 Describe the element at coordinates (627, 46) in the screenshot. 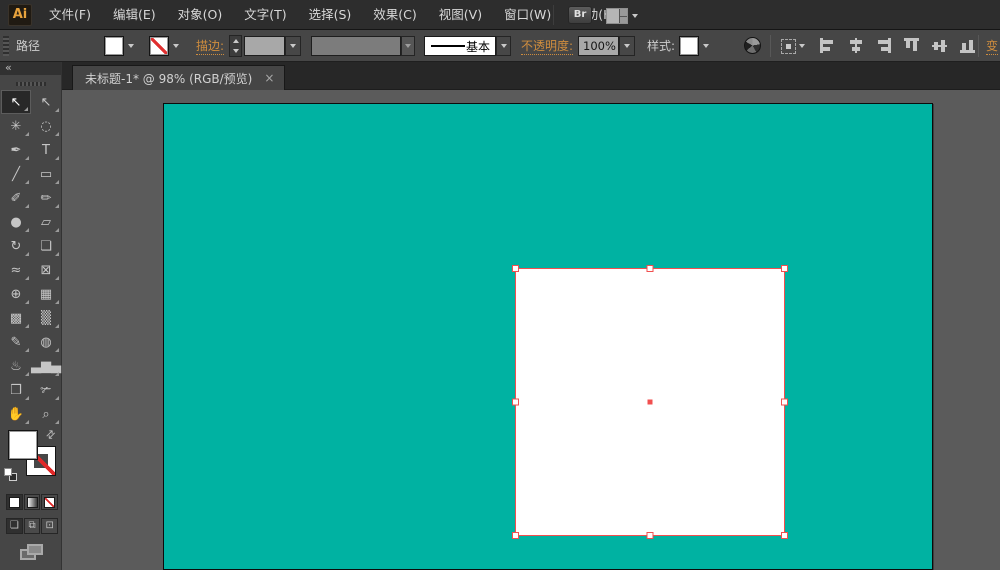

I see `opacity-dropdown` at that location.